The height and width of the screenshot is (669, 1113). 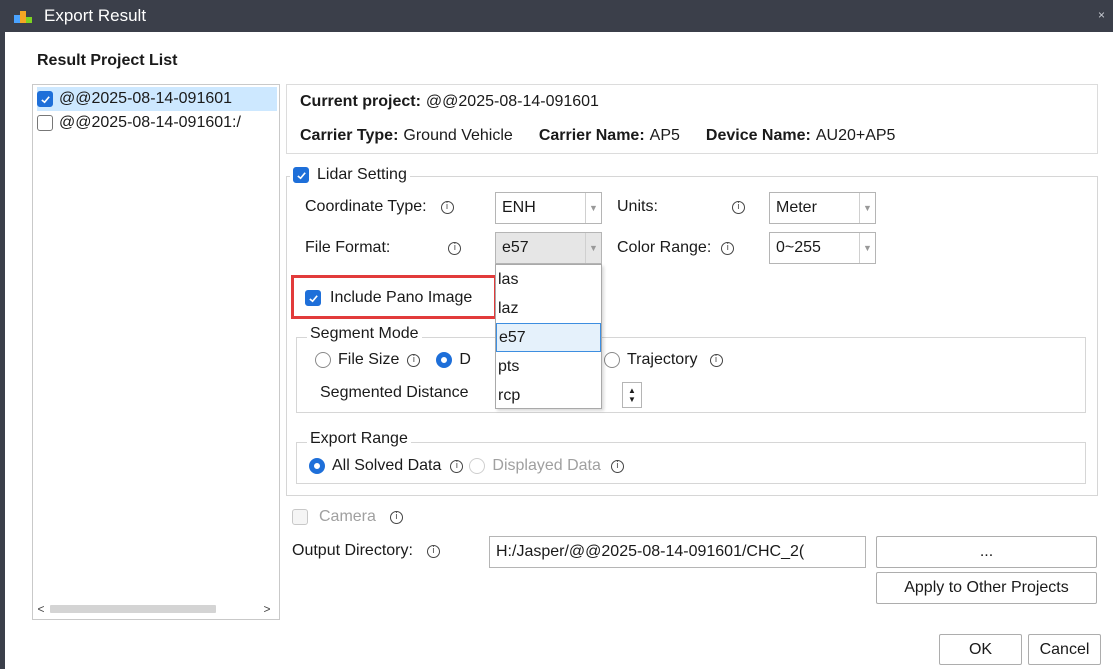 I want to click on scroll-right-icon: >, so click(x=267, y=609).